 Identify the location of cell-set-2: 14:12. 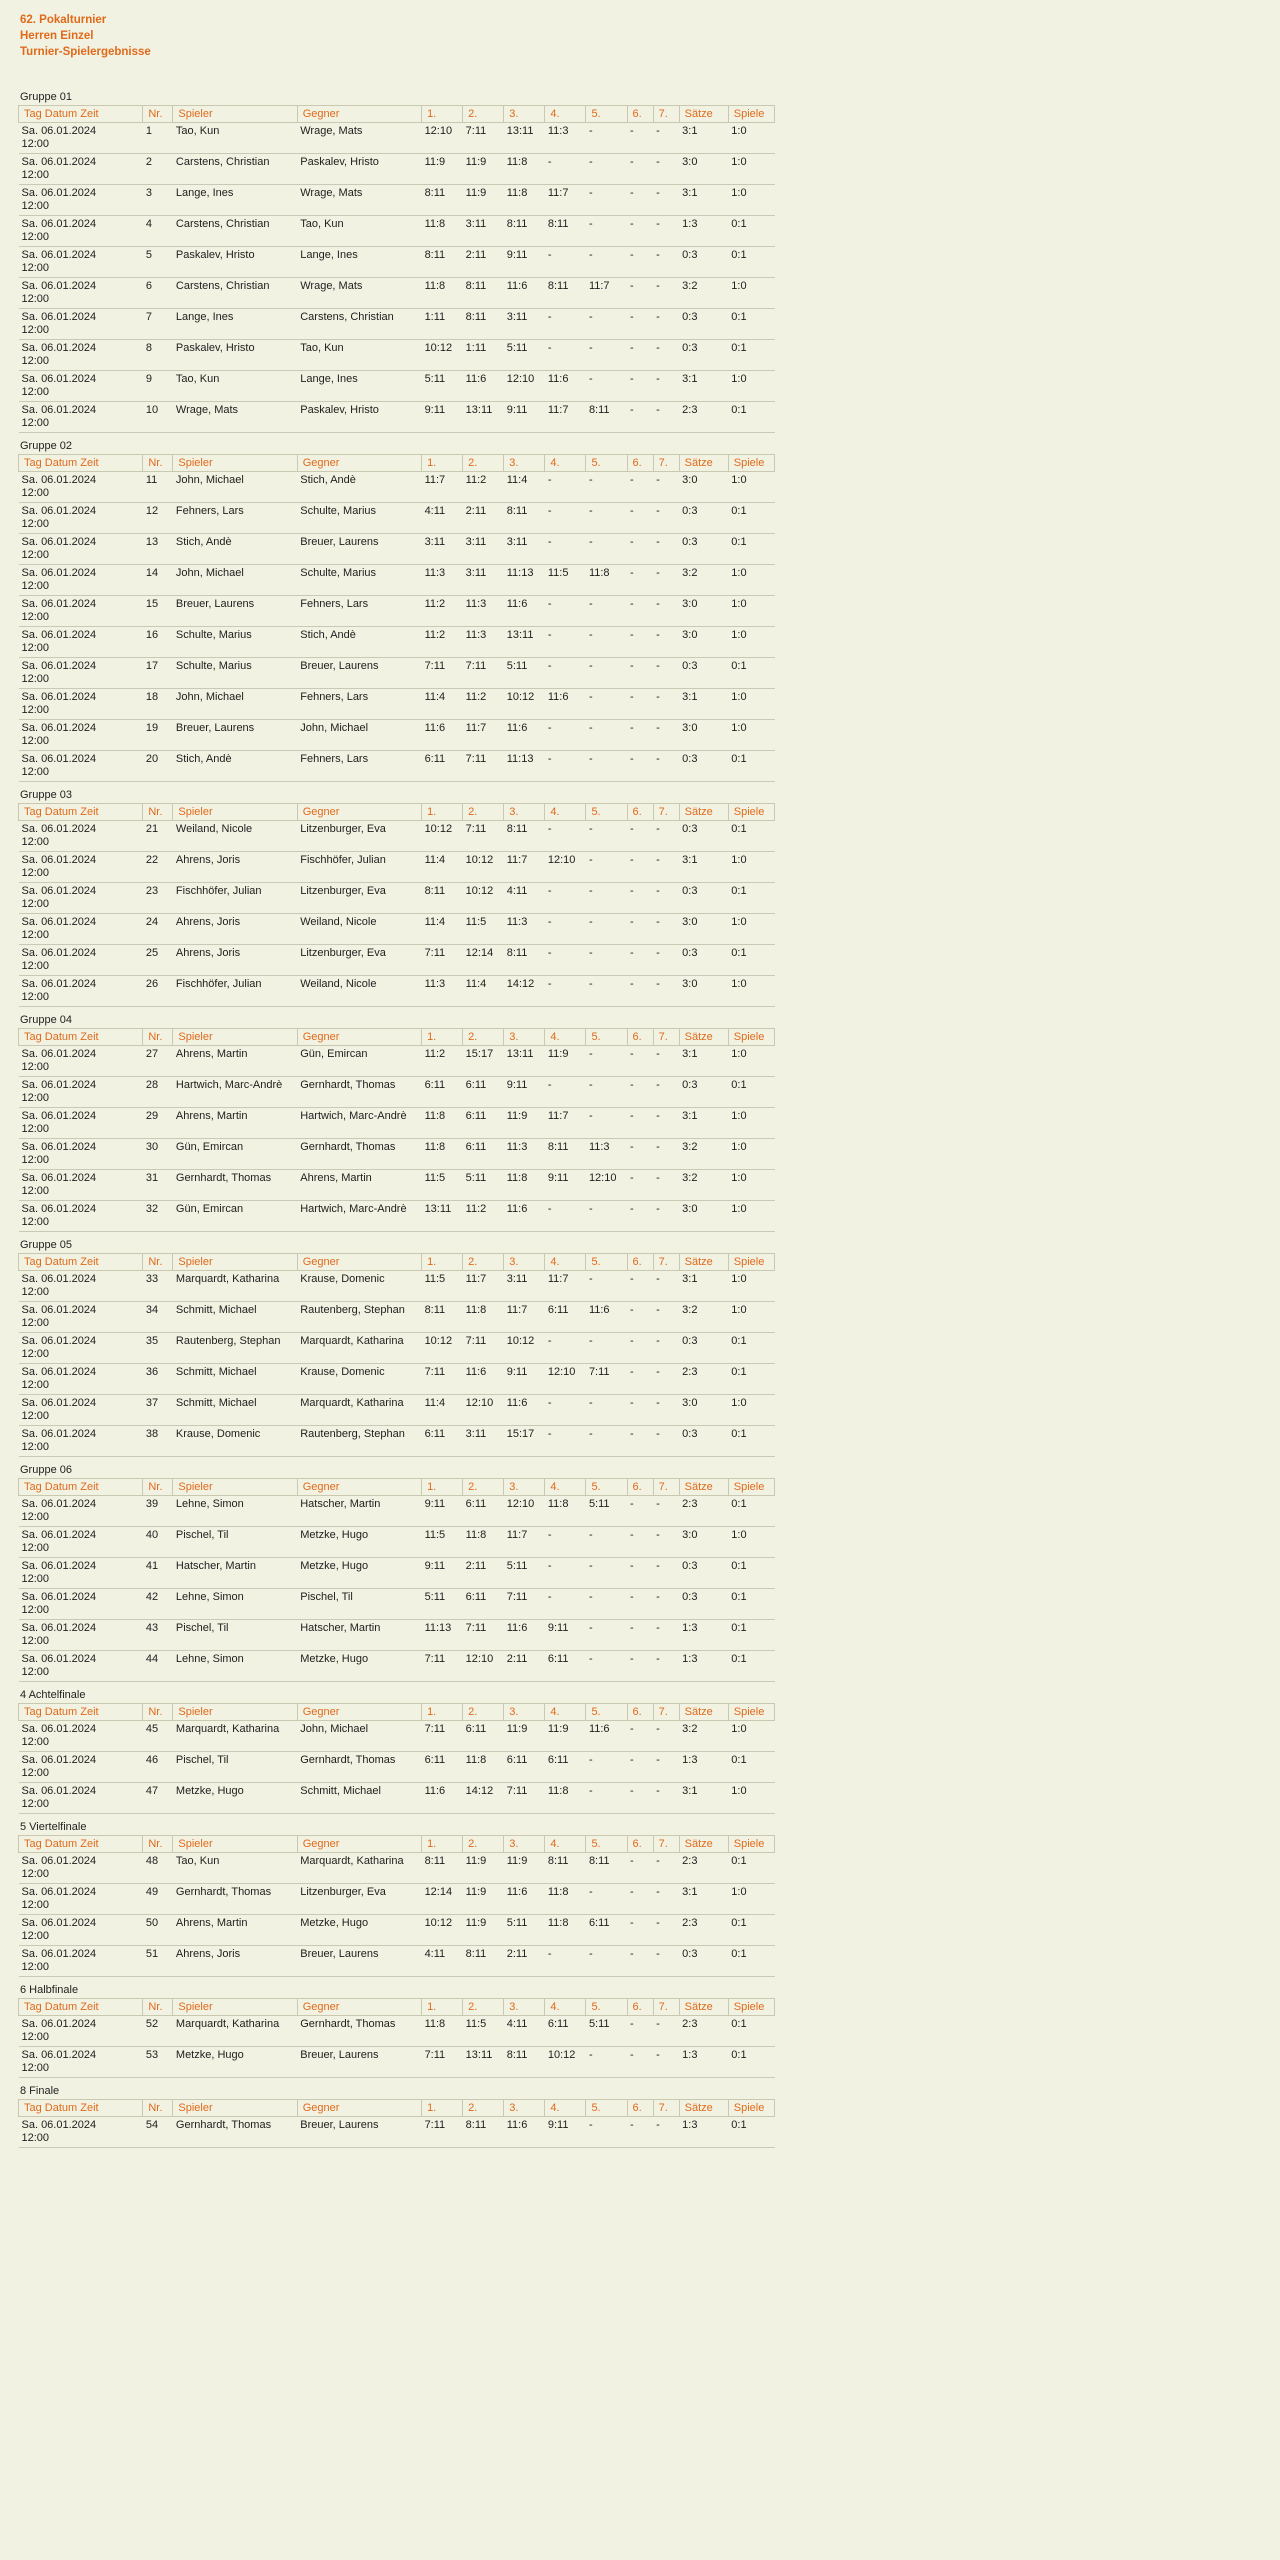
(483, 1798).